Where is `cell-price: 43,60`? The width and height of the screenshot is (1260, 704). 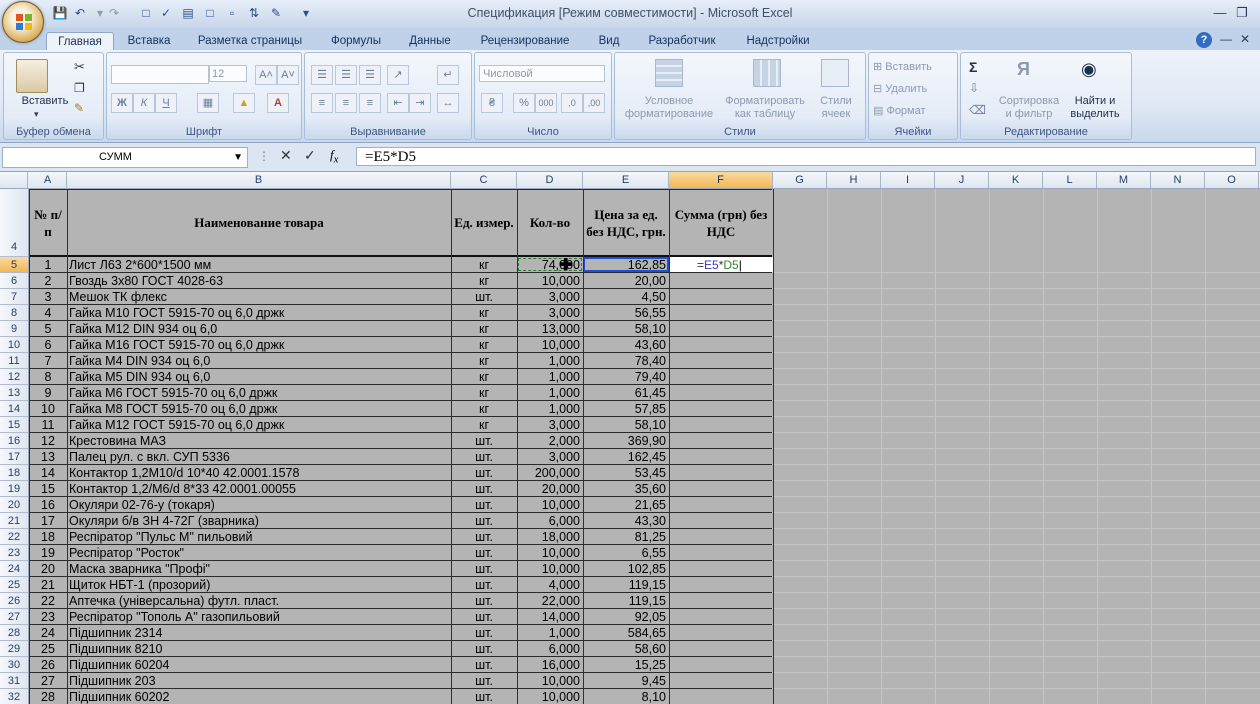
cell-price: 43,60 is located at coordinates (626, 344).